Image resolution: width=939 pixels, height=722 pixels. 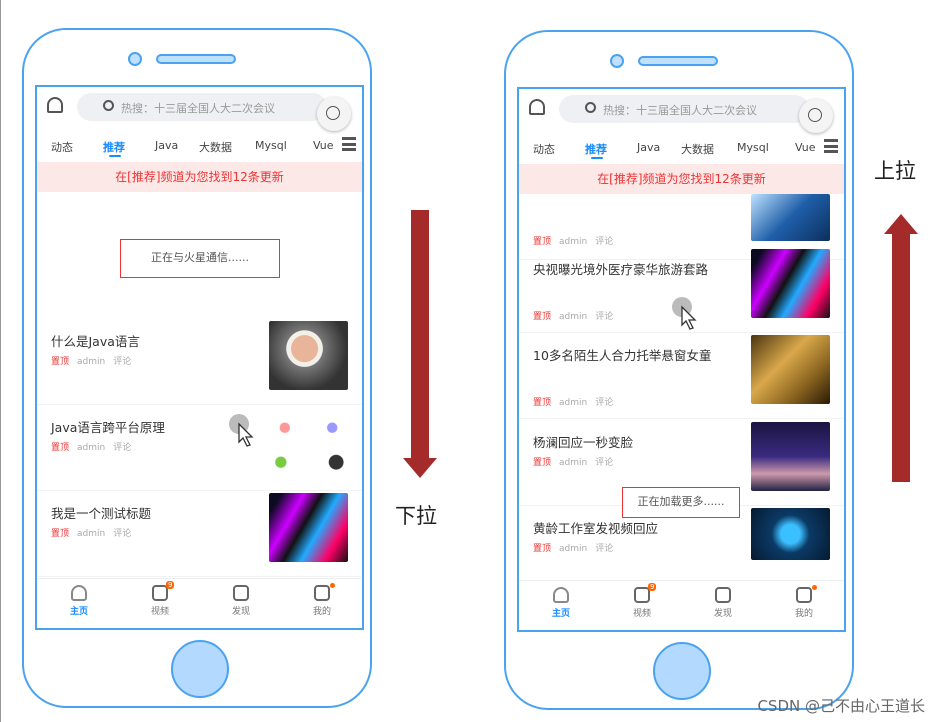 What do you see at coordinates (680, 110) in the screenshot?
I see `search-placeholder: 热搜：十三届全国人大二次会议` at bounding box center [680, 110].